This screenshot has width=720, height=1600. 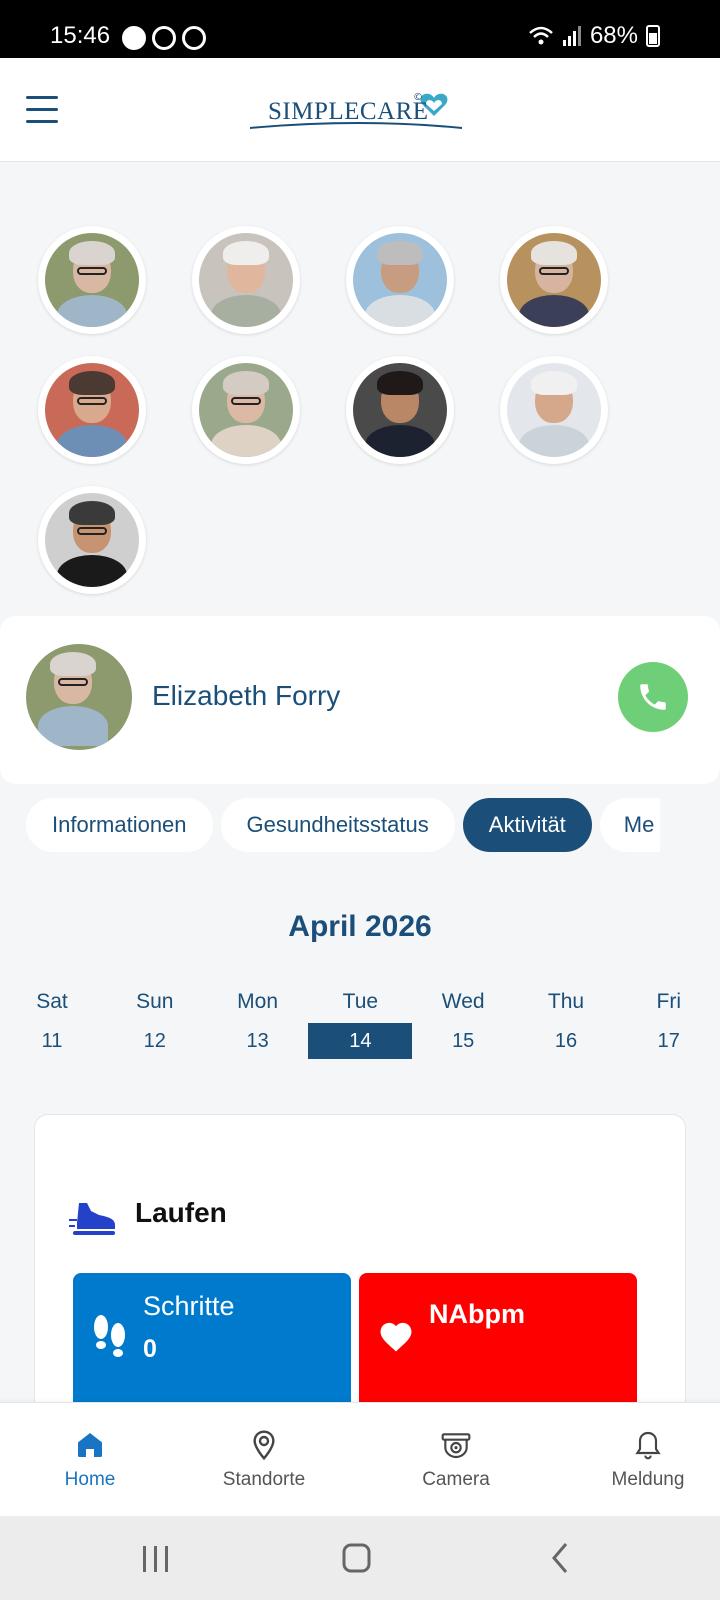 I want to click on selected-resident-card: Elizabeth Forry, so click(x=360, y=700).